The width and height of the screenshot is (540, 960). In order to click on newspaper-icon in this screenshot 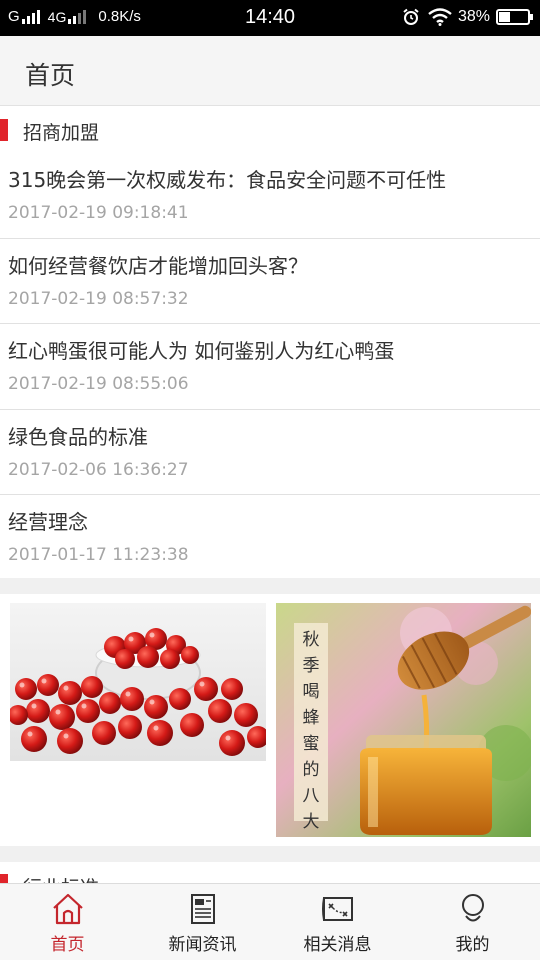, I will do `click(202, 909)`.